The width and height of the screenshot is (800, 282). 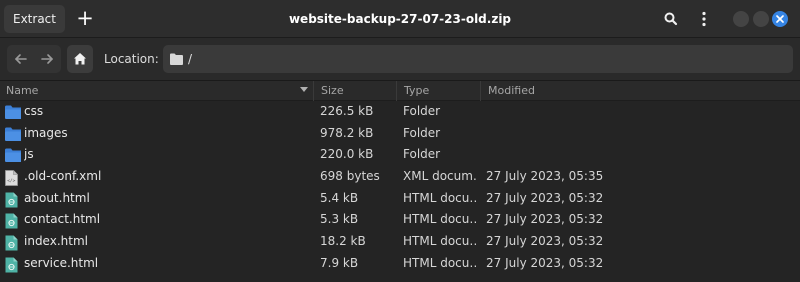 I want to click on file-row: js 220.0 kB Folder, so click(x=400, y=155).